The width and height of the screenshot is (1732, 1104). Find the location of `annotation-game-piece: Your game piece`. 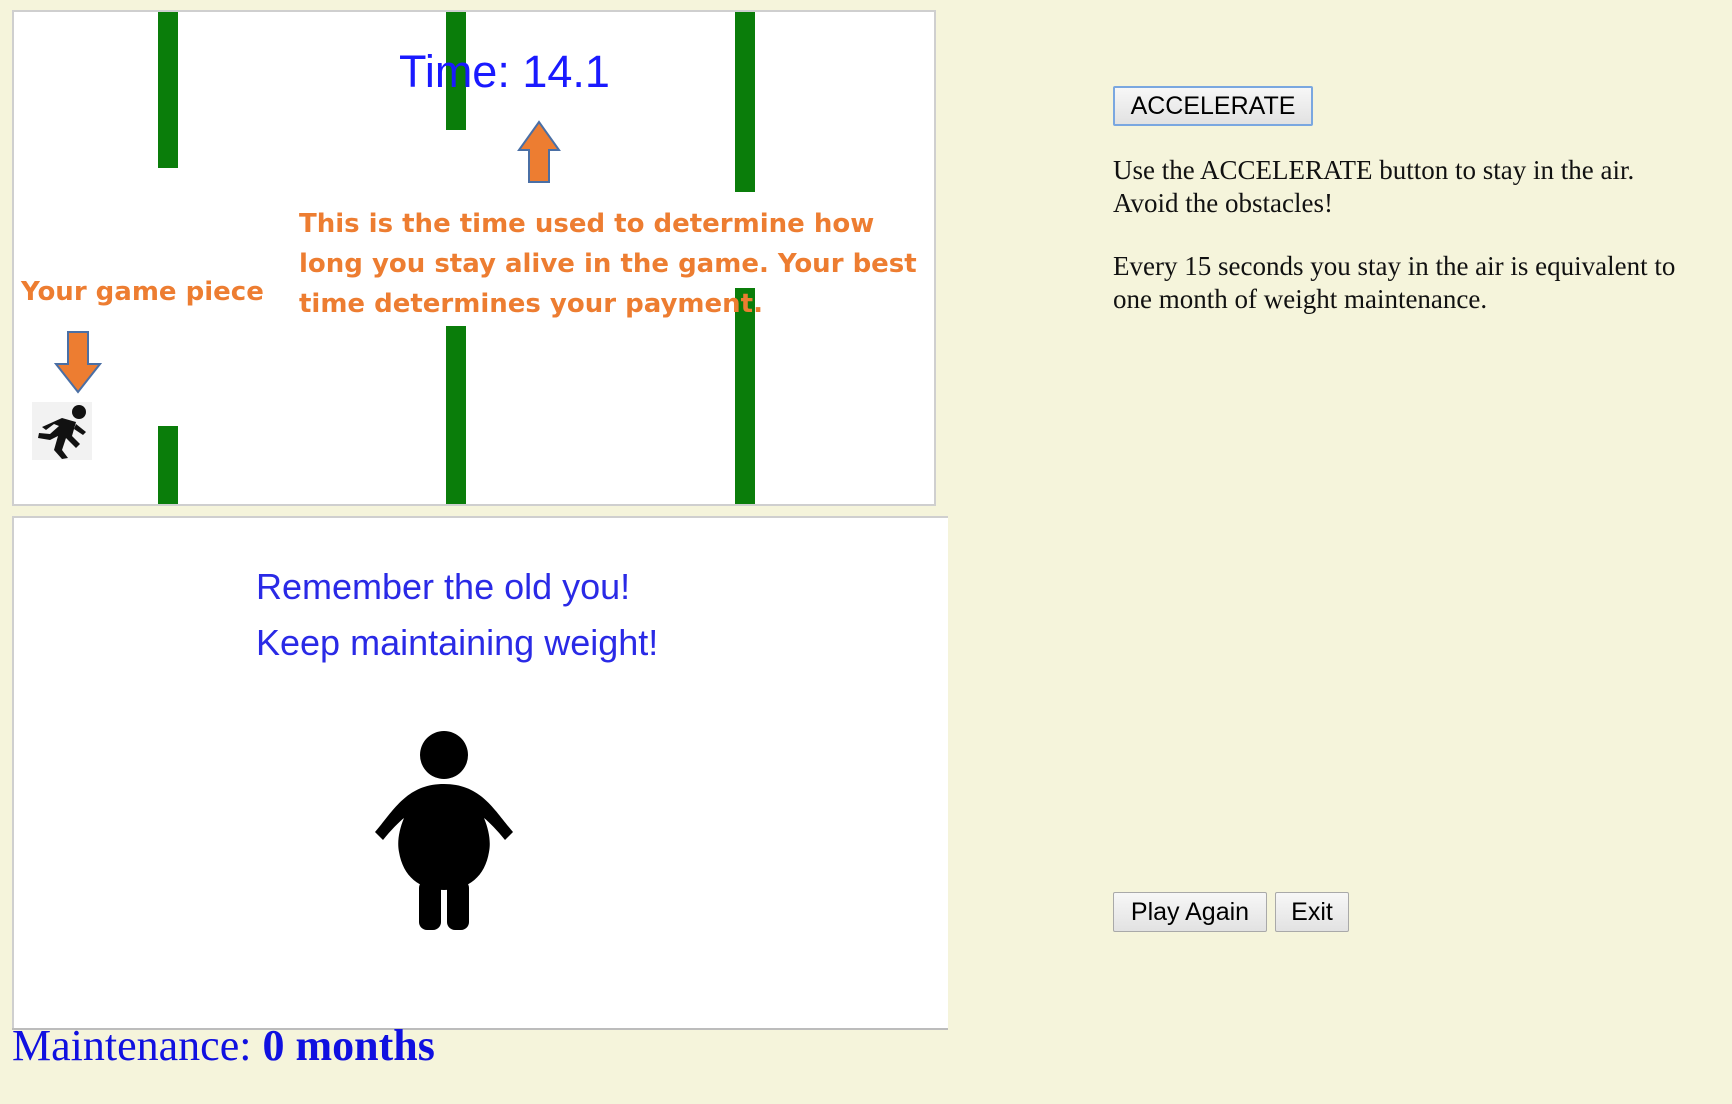

annotation-game-piece: Your game piece is located at coordinates (142, 292).